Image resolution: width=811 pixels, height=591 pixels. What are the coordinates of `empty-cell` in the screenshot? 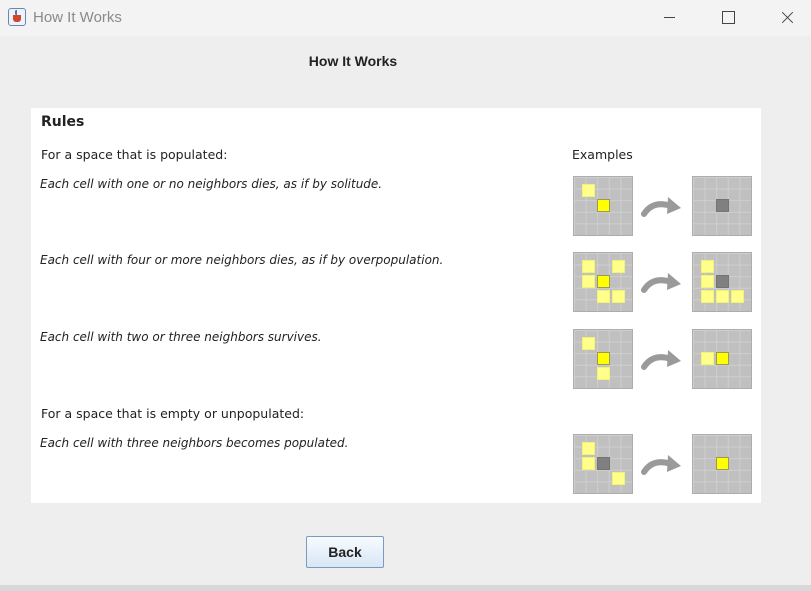 It's located at (603, 463).